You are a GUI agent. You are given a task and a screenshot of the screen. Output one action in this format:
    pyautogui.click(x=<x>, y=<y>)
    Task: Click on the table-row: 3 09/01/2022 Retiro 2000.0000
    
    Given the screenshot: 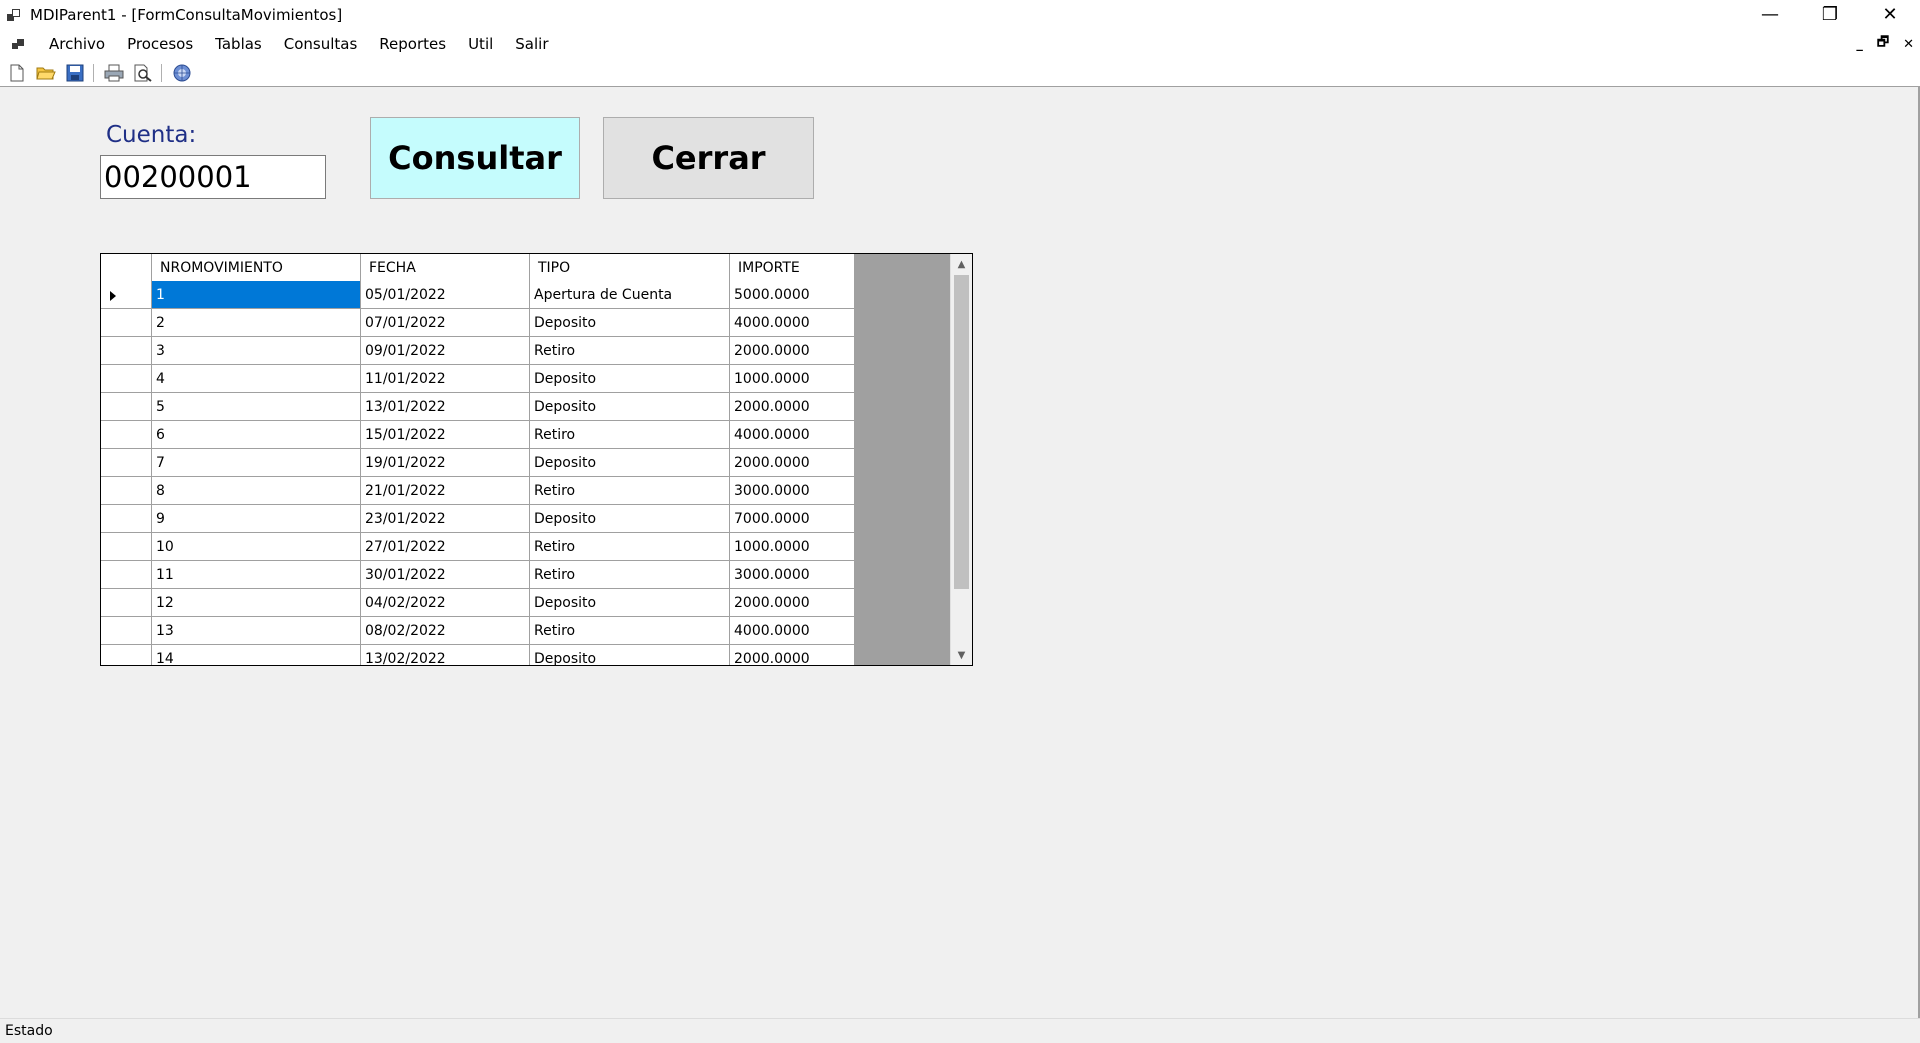 What is the action you would take?
    pyautogui.click(x=478, y=351)
    